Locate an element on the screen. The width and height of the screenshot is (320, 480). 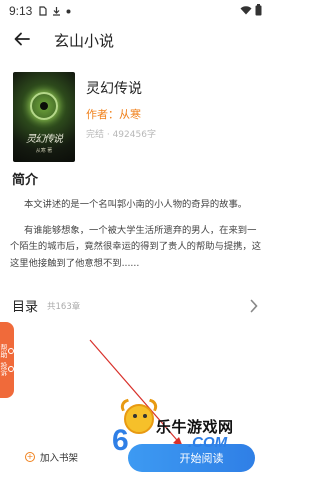
plus-icon: + is located at coordinates (30, 457).